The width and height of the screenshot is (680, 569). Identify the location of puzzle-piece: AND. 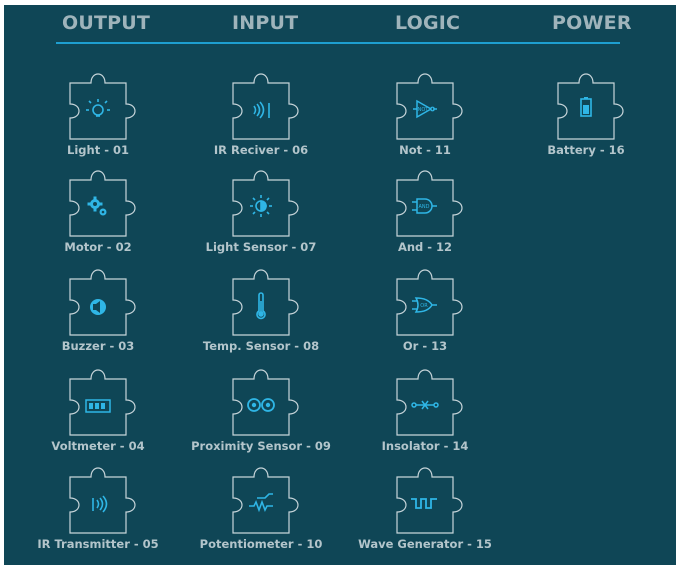
(425, 208).